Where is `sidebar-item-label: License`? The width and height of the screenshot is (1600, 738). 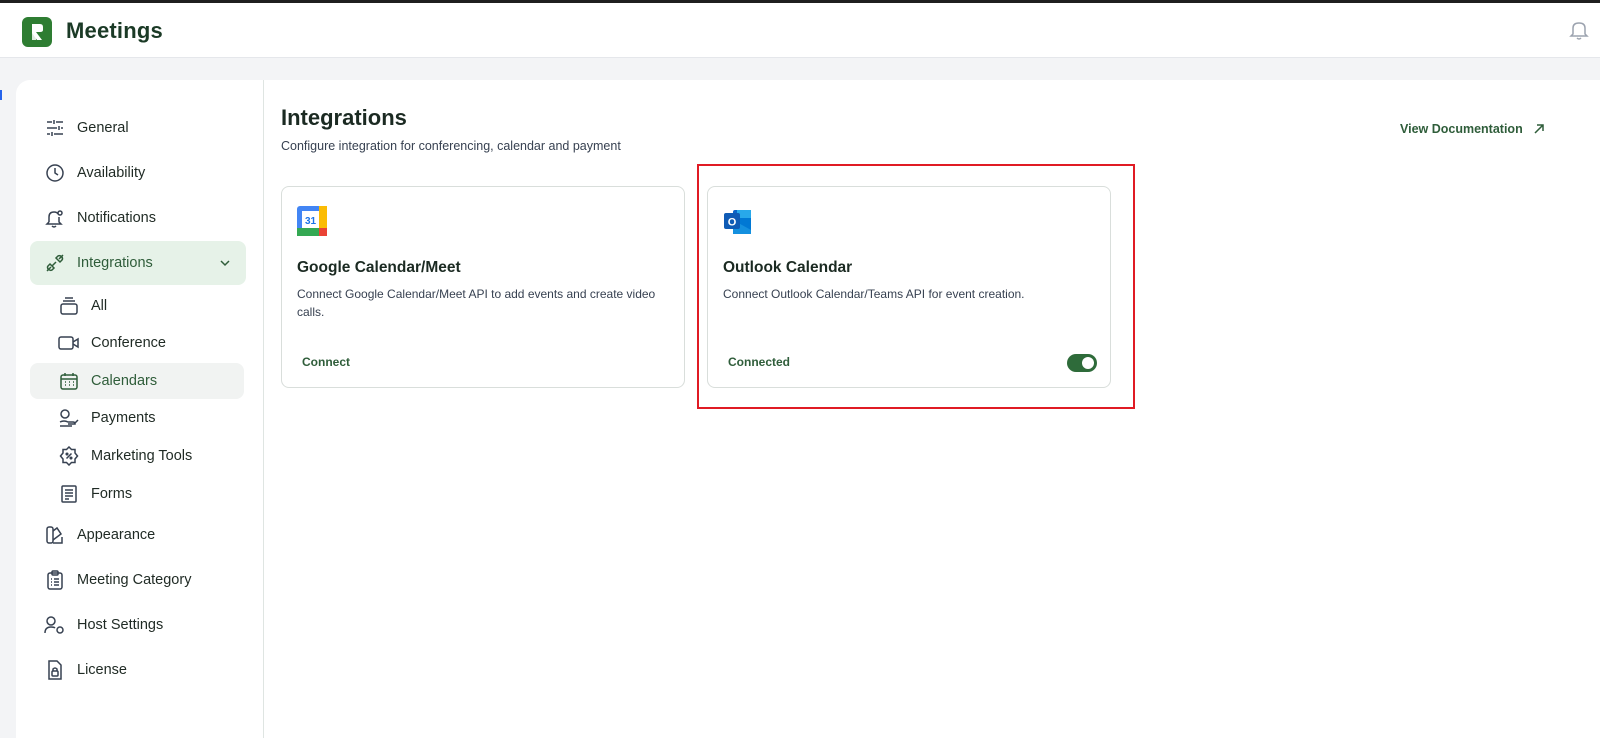
sidebar-item-label: License is located at coordinates (102, 670).